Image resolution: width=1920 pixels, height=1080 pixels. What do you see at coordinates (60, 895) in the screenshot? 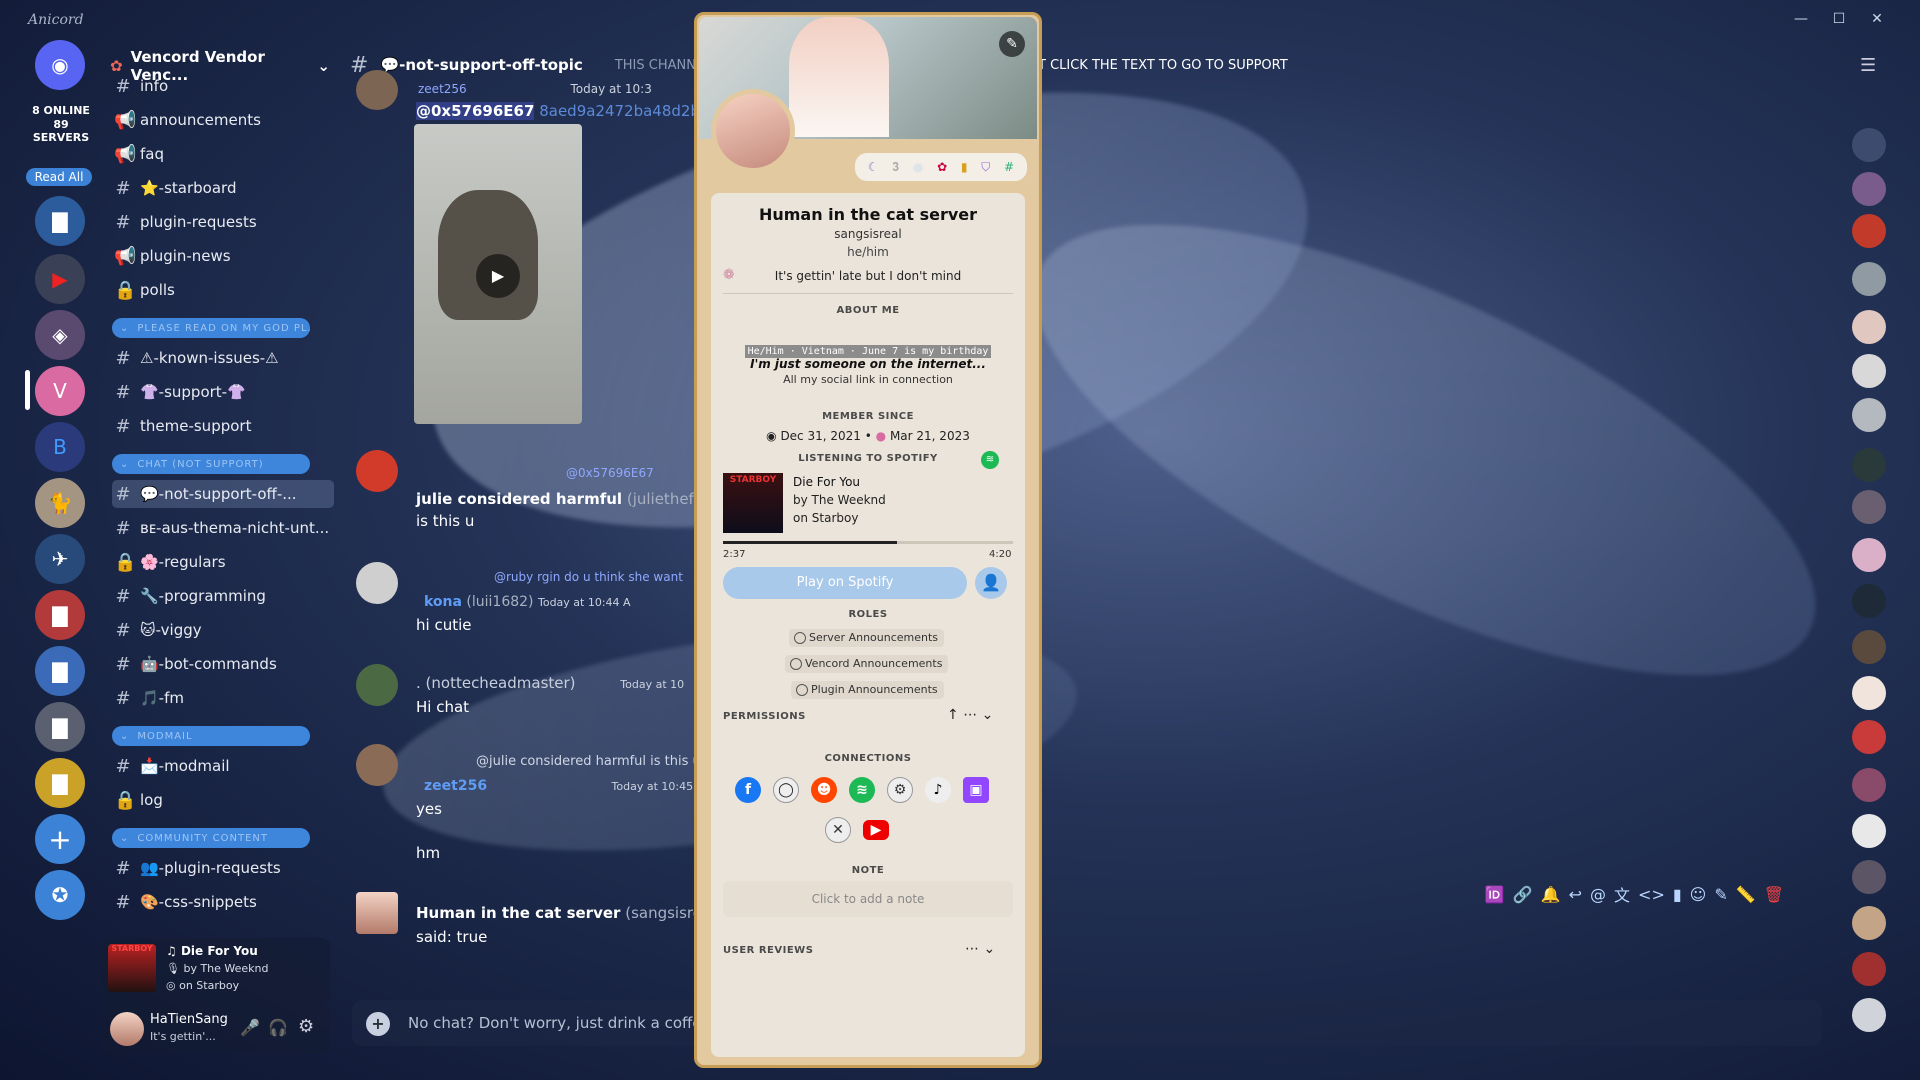
I see `explore-icon: ✪` at bounding box center [60, 895].